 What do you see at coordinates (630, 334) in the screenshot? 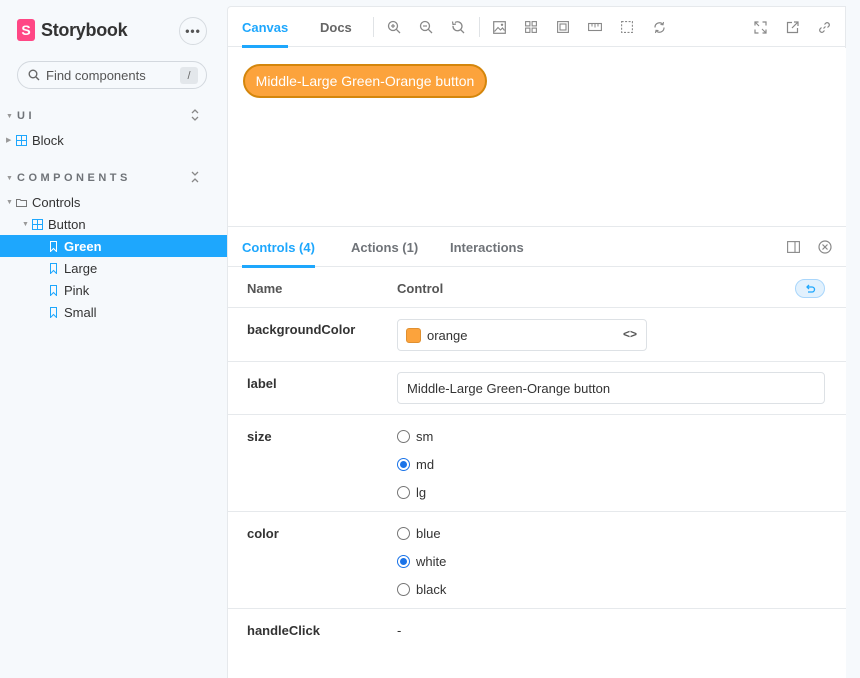
I see `code-toggle-icon: <>` at bounding box center [630, 334].